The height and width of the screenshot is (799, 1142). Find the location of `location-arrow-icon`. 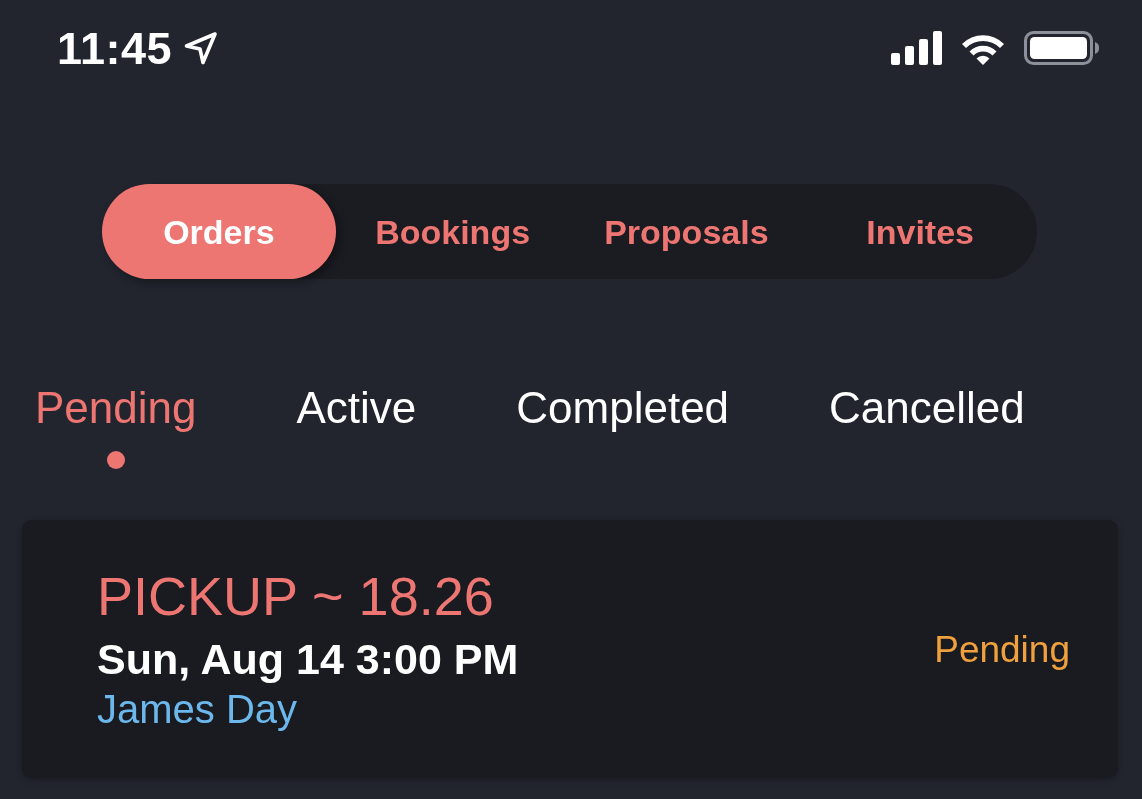

location-arrow-icon is located at coordinates (201, 48).